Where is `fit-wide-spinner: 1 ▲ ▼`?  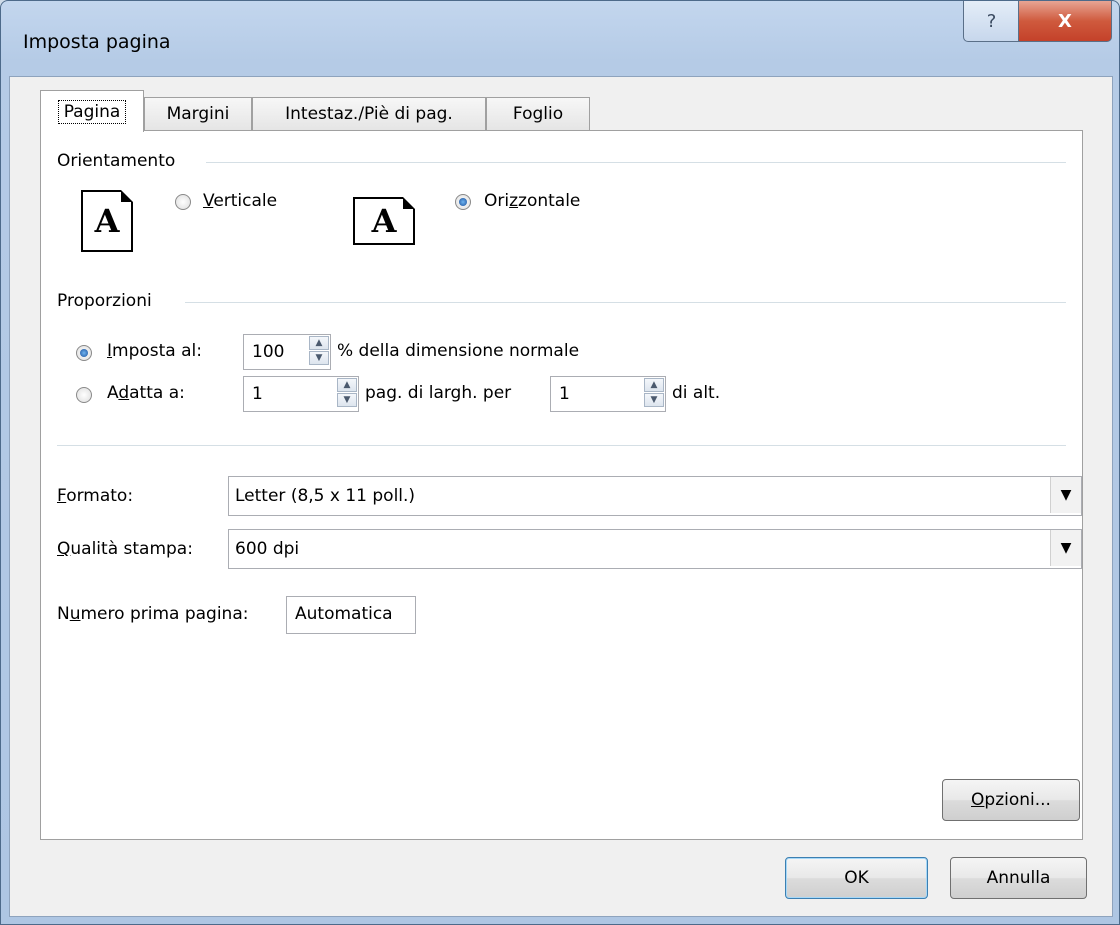 fit-wide-spinner: 1 ▲ ▼ is located at coordinates (301, 394).